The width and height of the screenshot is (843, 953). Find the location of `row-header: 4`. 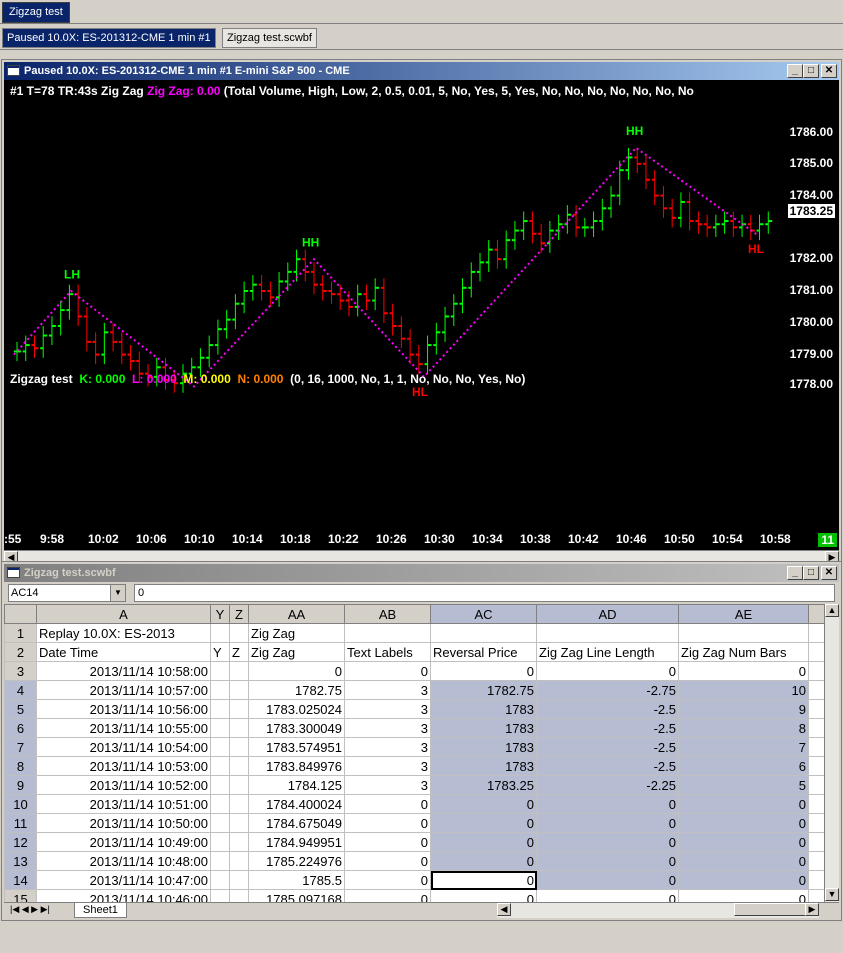

row-header: 4 is located at coordinates (20, 690).